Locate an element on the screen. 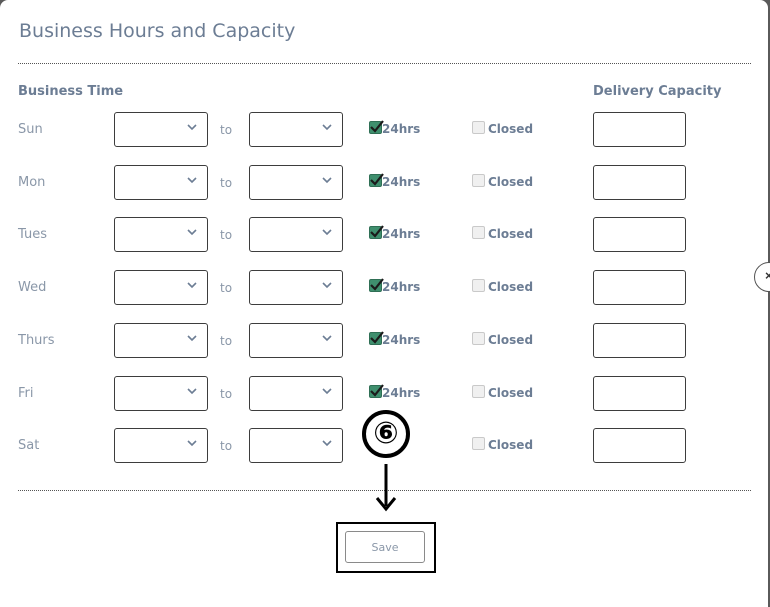  day-row: Mon to 24hrs Closed is located at coordinates (384, 183).